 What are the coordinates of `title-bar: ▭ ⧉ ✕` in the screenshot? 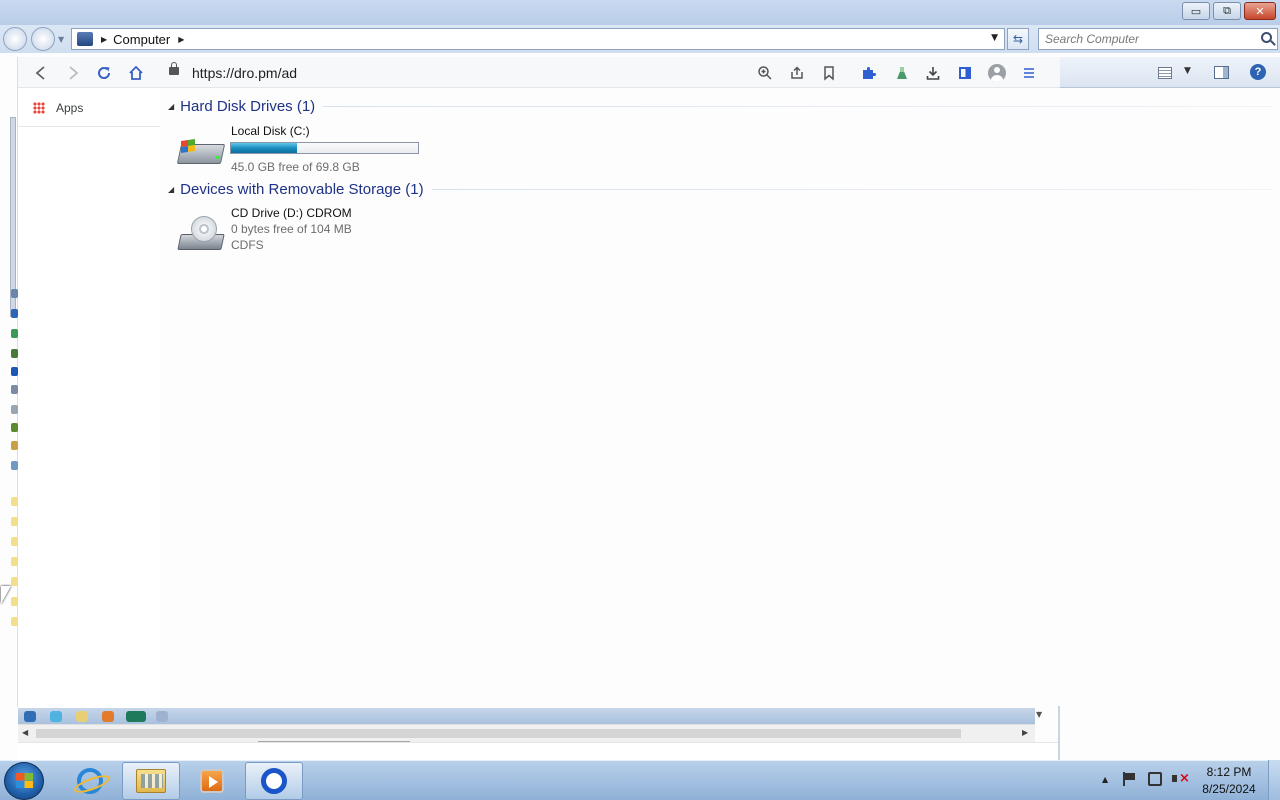 It's located at (640, 12).